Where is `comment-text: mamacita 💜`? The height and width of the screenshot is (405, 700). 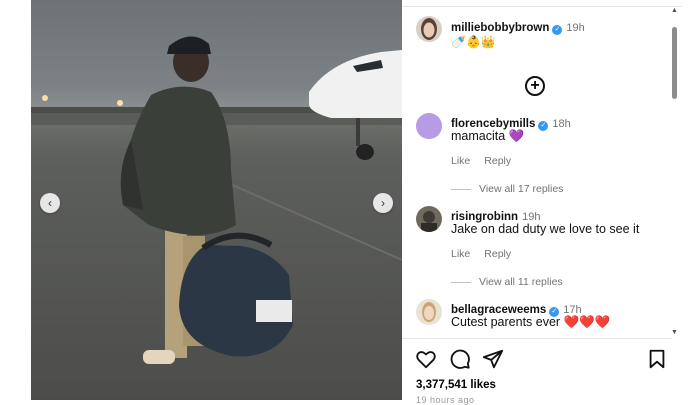 comment-text: mamacita 💜 is located at coordinates (488, 136).